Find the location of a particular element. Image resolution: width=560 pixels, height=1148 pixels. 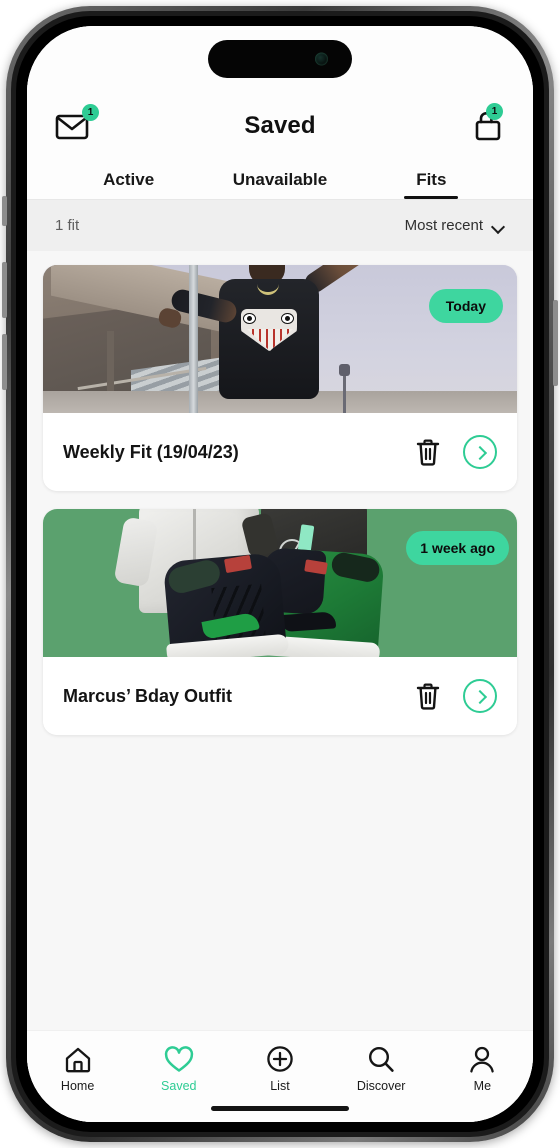

tab-active-label: Active is located at coordinates (129, 179).